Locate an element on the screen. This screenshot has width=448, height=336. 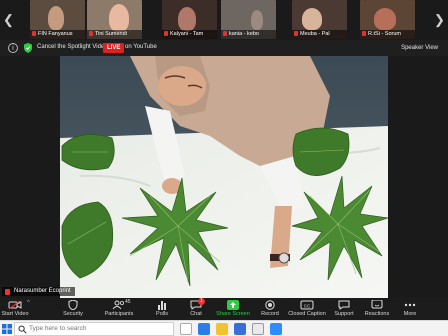
participant-name: FIN Fanyanus is located at coordinates (55, 34).